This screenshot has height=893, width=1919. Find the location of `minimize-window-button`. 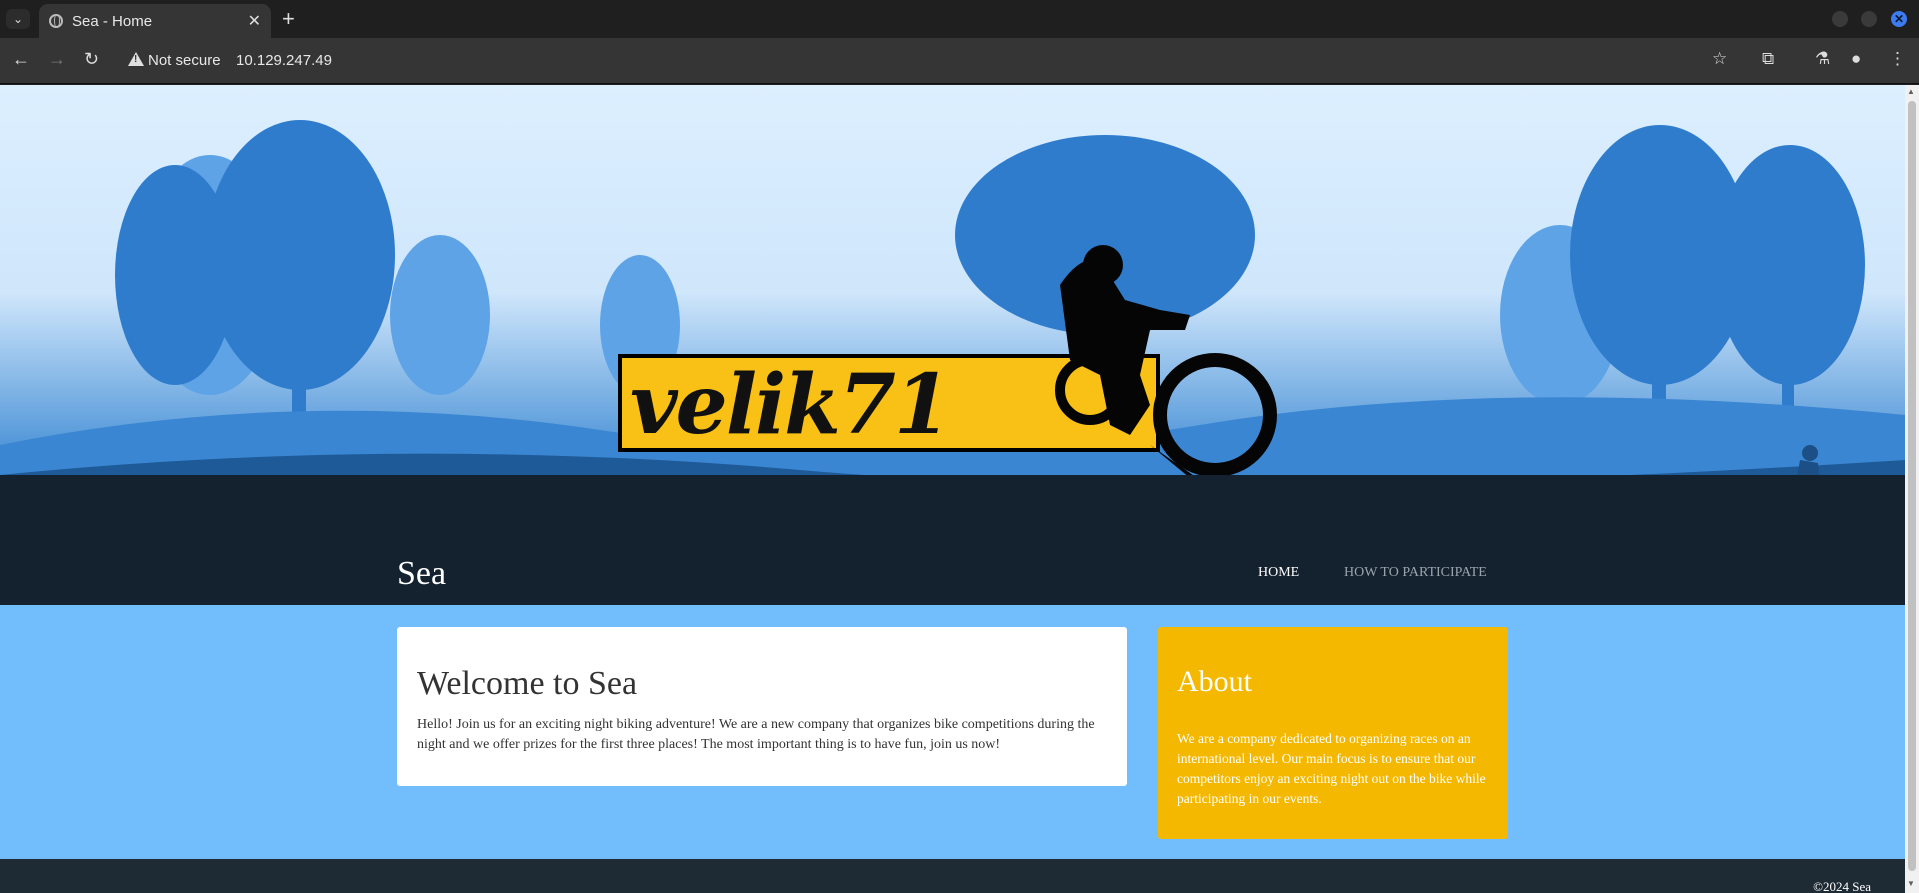

minimize-window-button is located at coordinates (1840, 19).